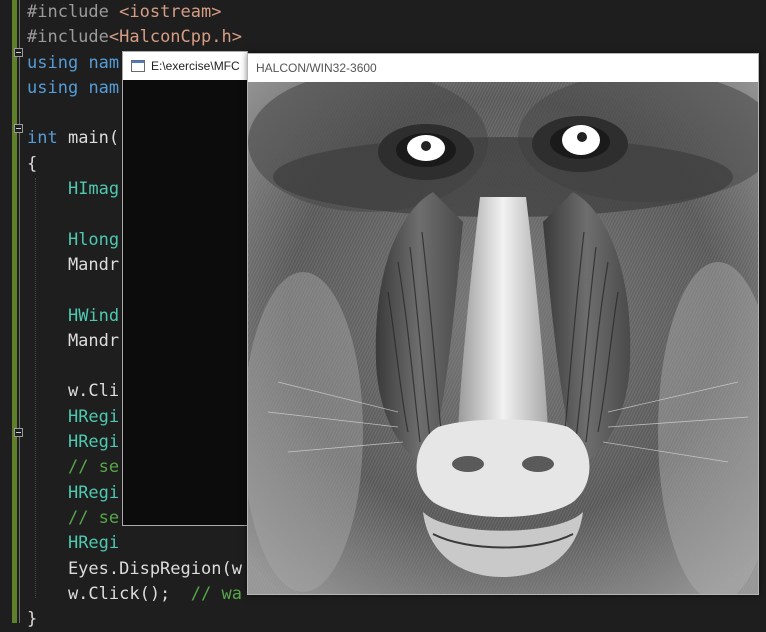 This screenshot has height=632, width=766. What do you see at coordinates (138, 66) in the screenshot?
I see `console-app-icon` at bounding box center [138, 66].